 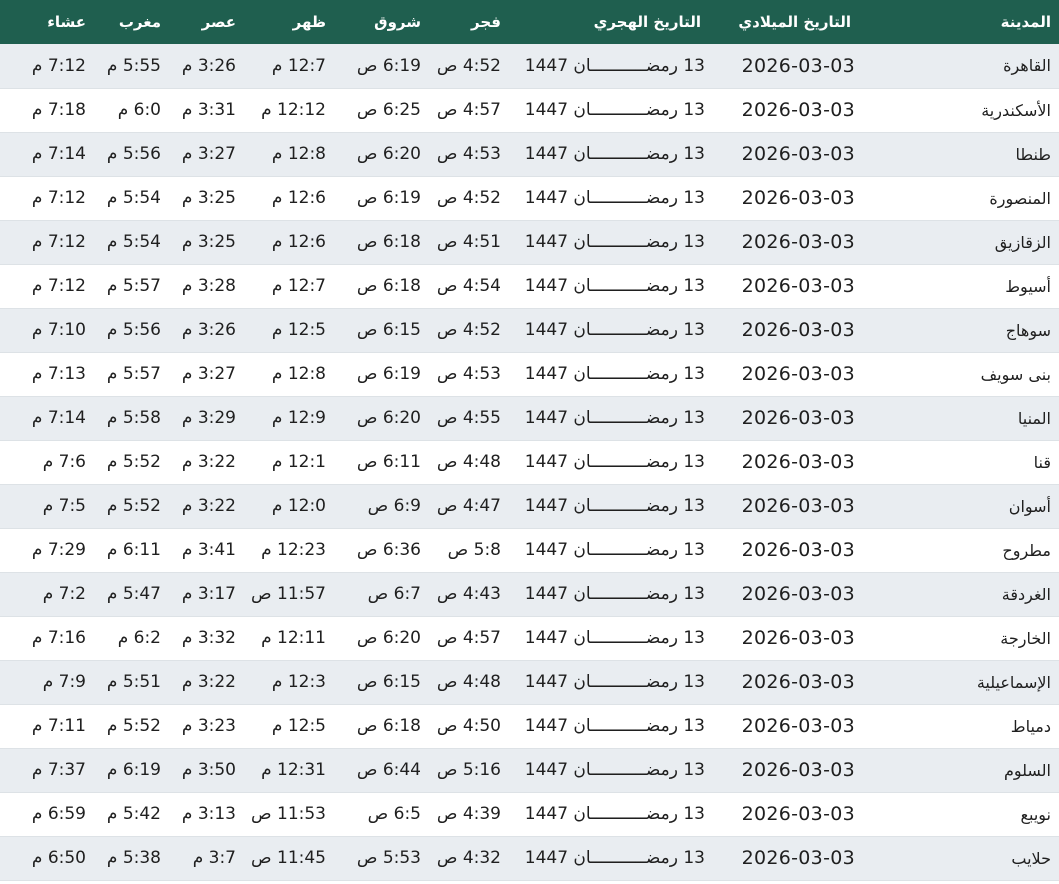 I want to click on cell-maghrib: 5:56 م, so click(x=131, y=330).